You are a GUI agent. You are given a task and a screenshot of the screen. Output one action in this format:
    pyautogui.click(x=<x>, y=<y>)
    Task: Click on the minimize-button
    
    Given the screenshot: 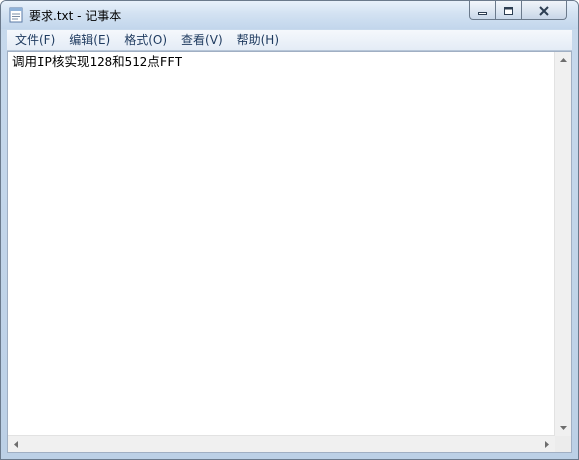 What is the action you would take?
    pyautogui.click(x=482, y=10)
    